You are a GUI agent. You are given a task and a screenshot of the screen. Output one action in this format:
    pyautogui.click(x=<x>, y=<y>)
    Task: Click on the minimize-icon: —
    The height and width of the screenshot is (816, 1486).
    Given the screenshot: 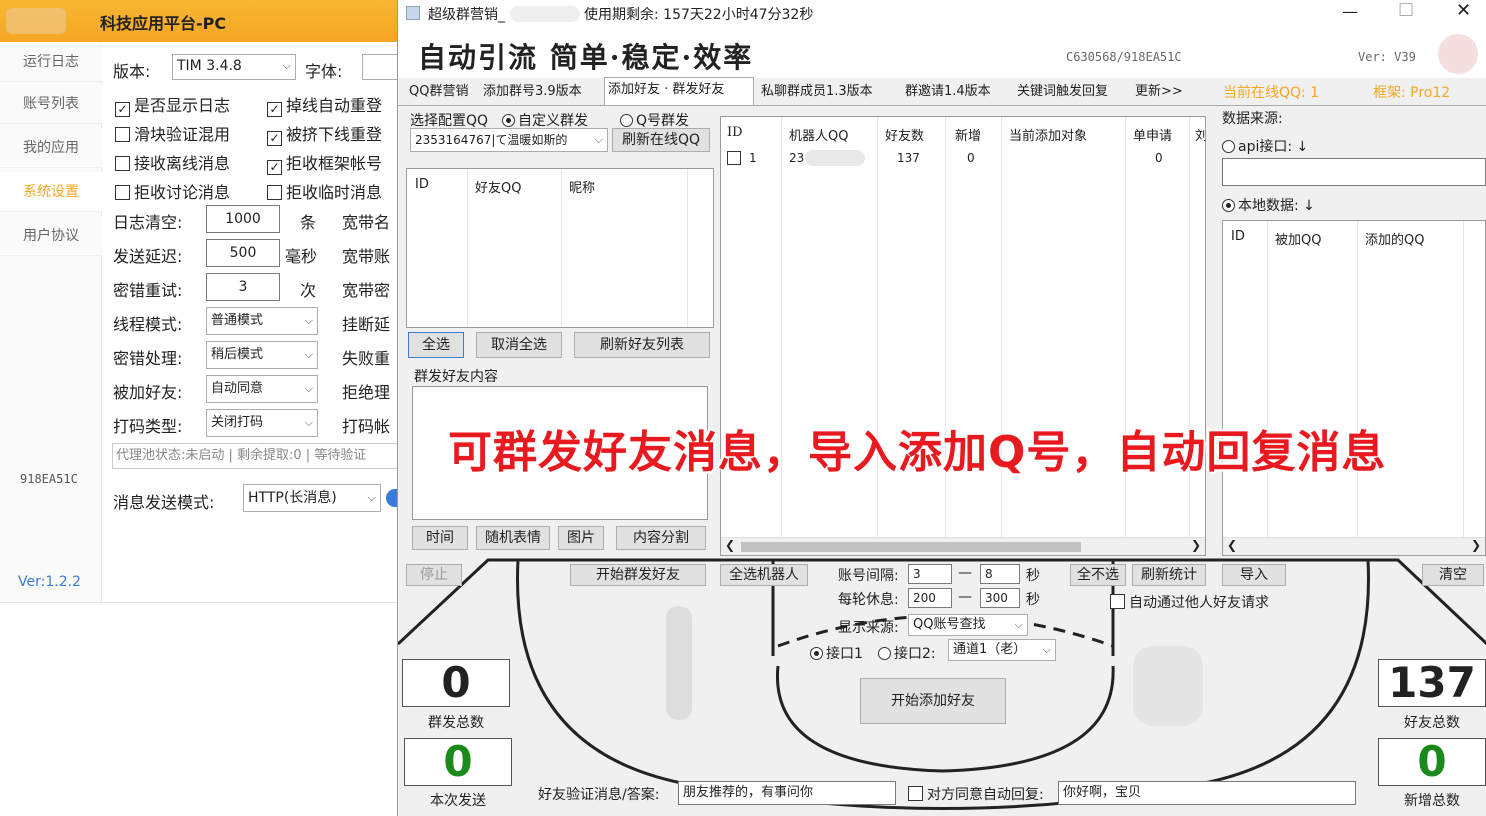 What is the action you would take?
    pyautogui.click(x=1350, y=11)
    